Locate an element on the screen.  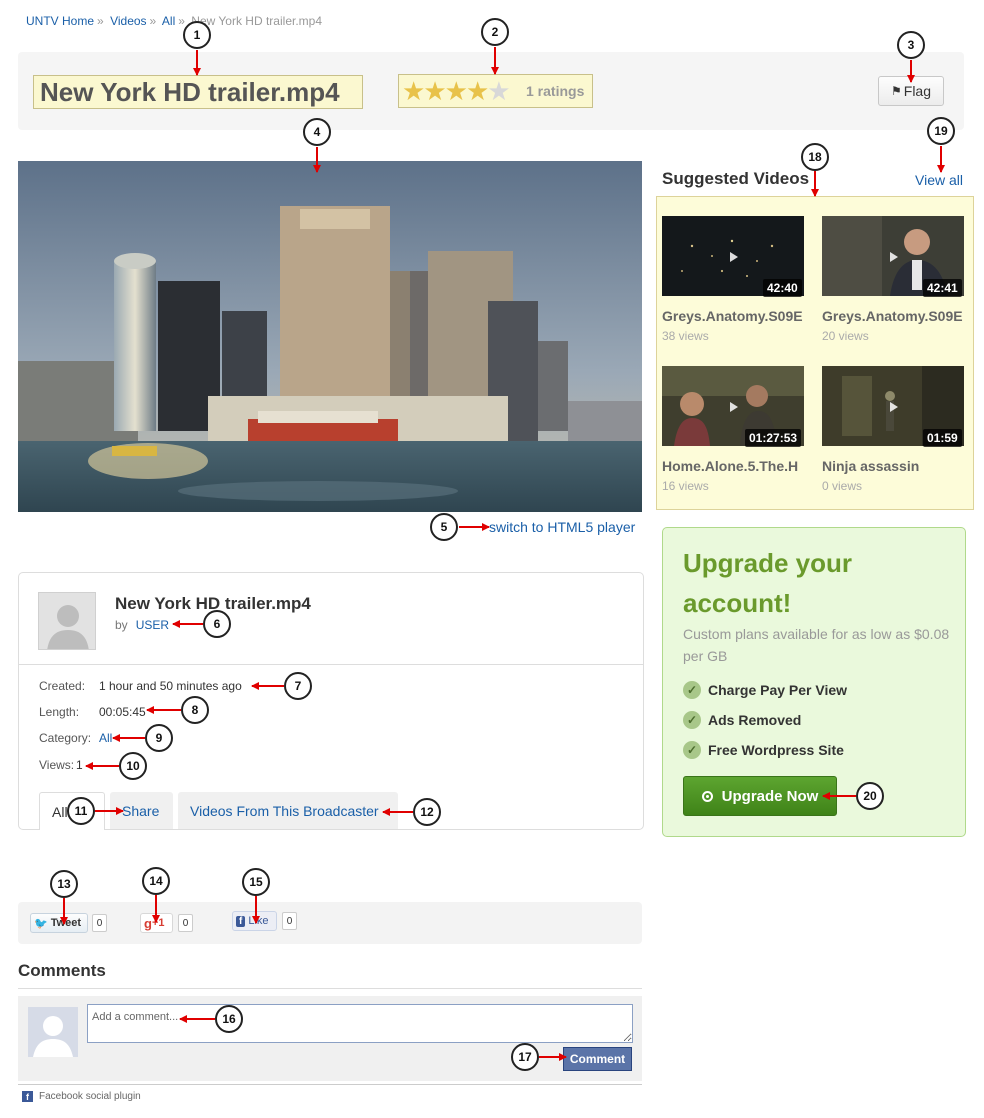
callout-11: 11 is located at coordinates (81, 811).